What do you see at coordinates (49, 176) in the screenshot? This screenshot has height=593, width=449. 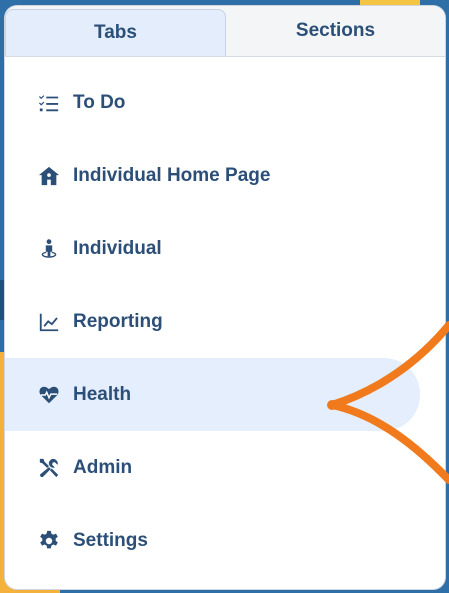 I see `house-person-icon` at bounding box center [49, 176].